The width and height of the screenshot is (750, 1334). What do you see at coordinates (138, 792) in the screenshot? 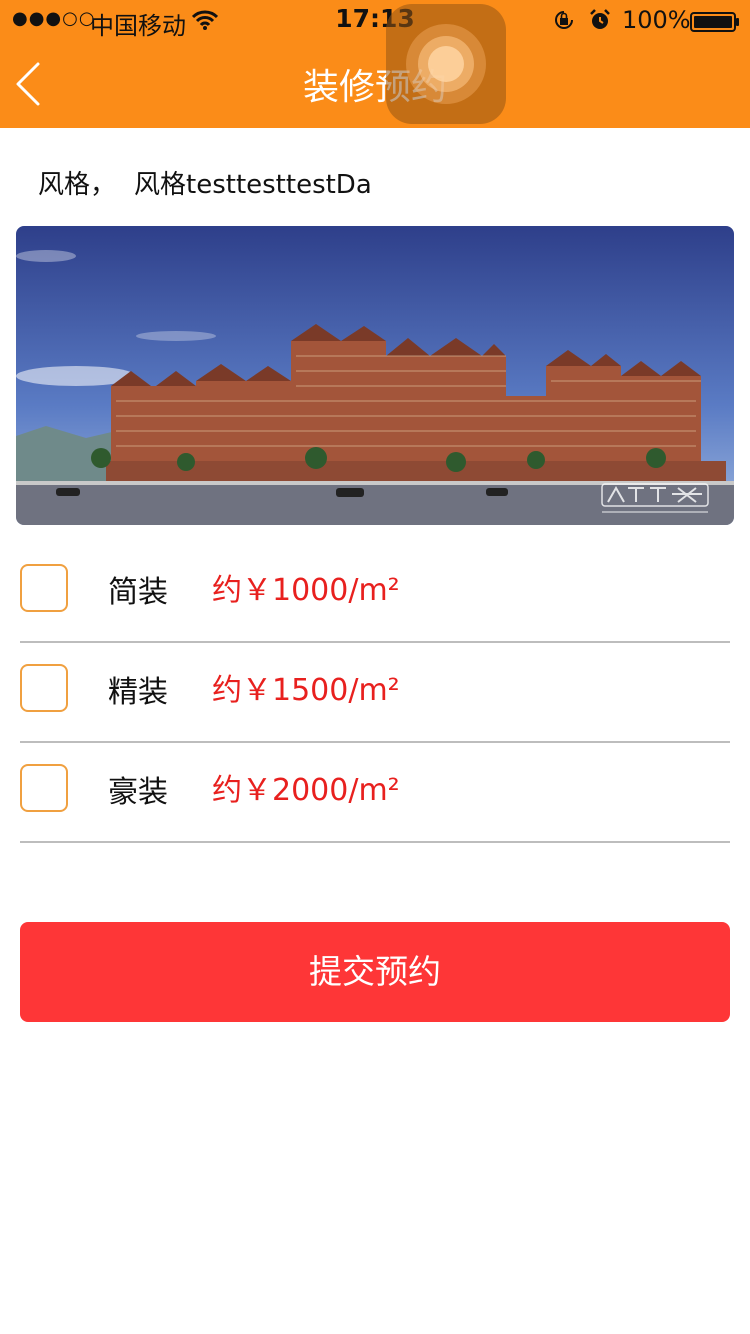
I see `option-name: 豪装` at bounding box center [138, 792].